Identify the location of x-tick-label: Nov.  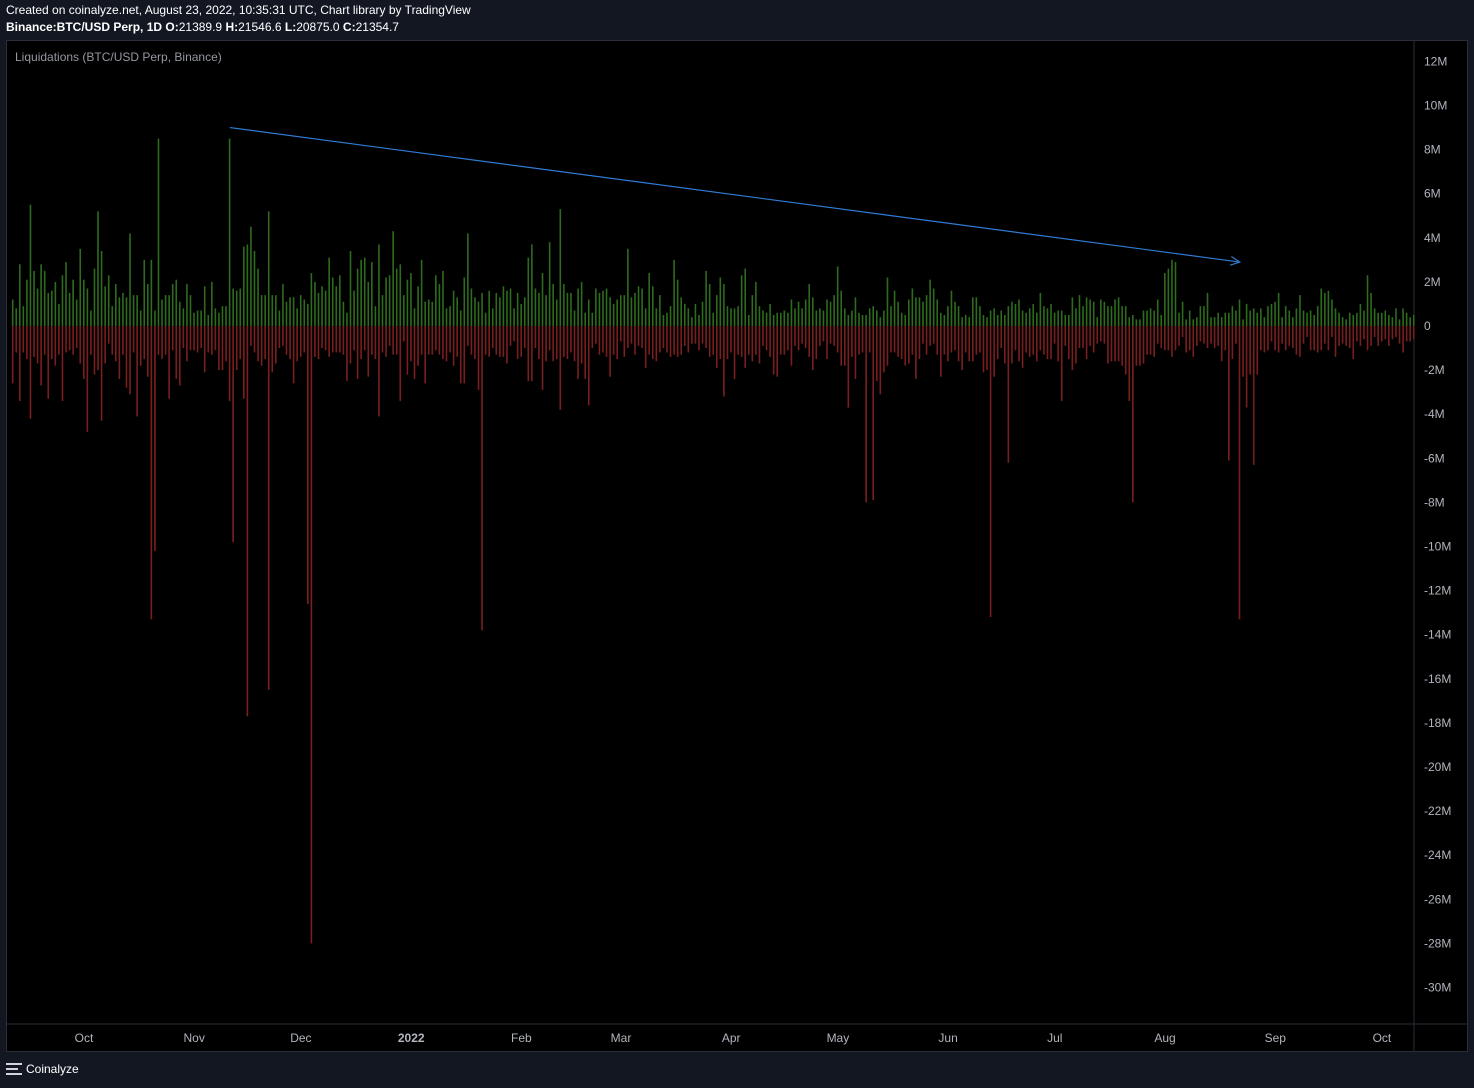
(194, 1038).